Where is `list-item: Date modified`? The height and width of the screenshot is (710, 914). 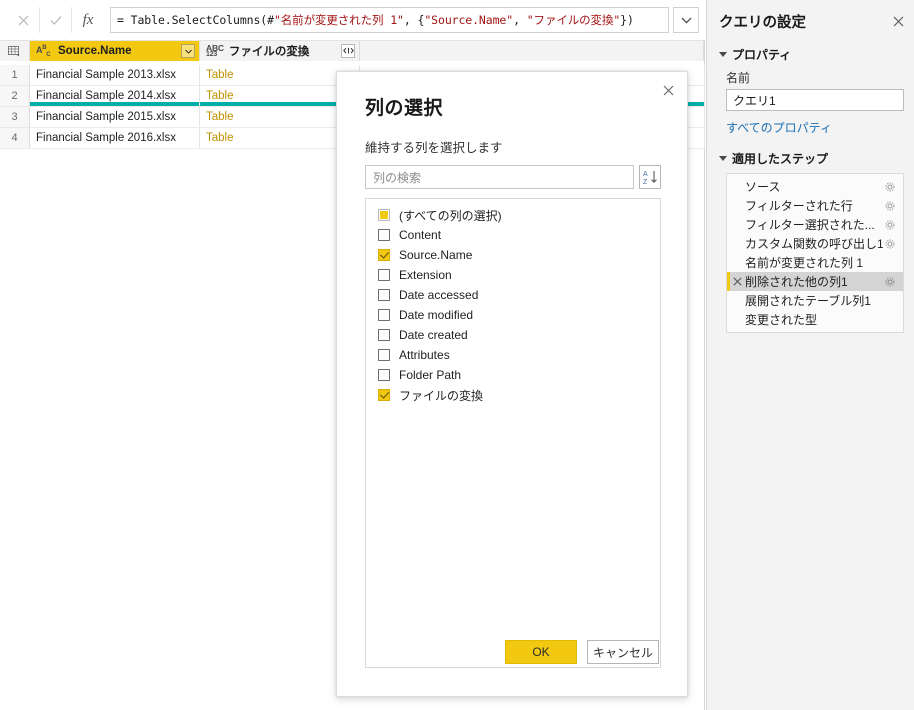 list-item: Date modified is located at coordinates (513, 315).